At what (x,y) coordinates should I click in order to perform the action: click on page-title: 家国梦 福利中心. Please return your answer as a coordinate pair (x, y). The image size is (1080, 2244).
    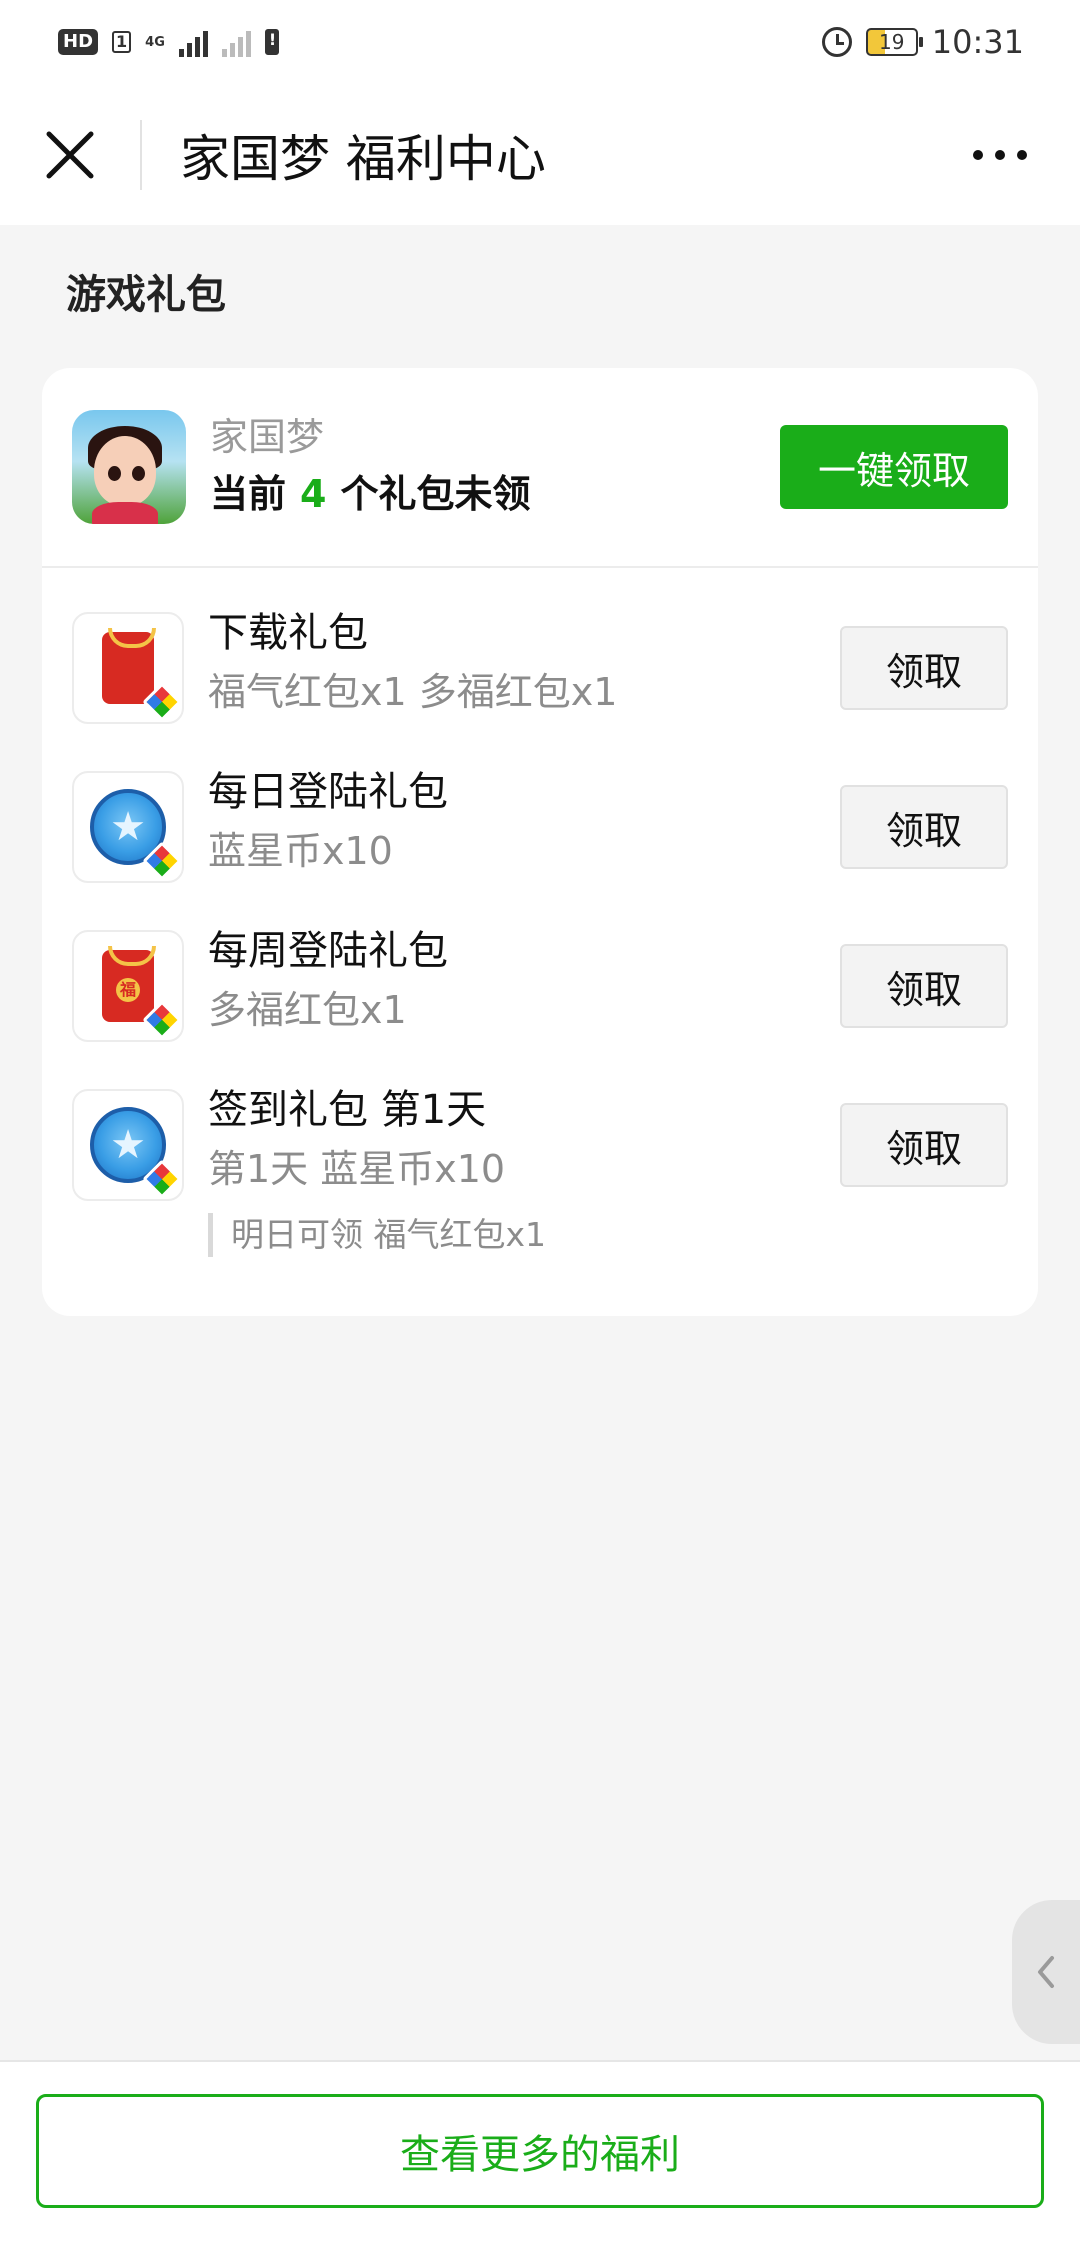
    Looking at the image, I should click on (363, 158).